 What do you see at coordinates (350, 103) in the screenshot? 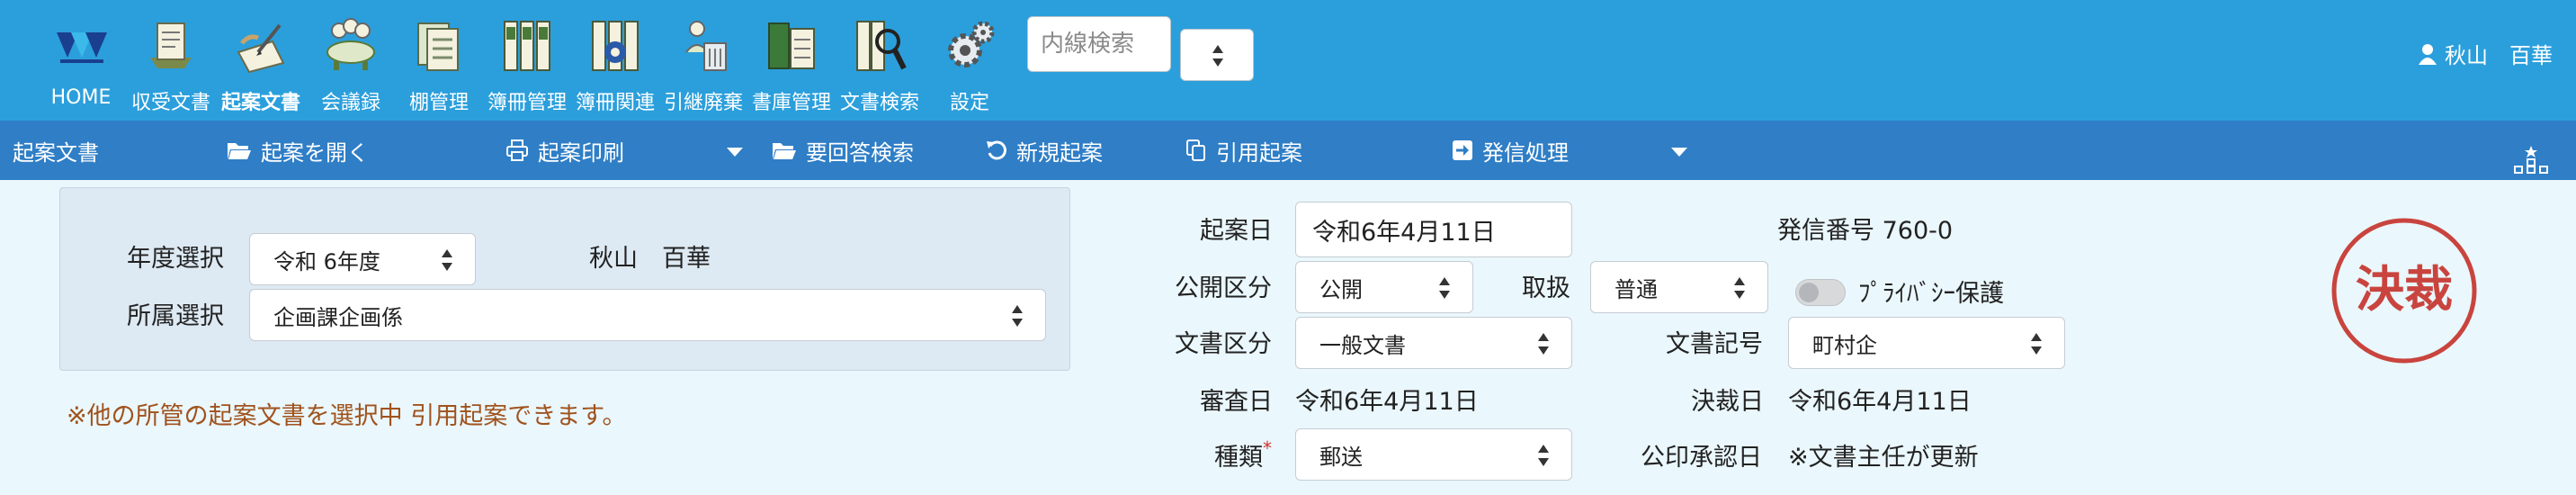
I see `nav-meeting-minutes-label: 会議録` at bounding box center [350, 103].